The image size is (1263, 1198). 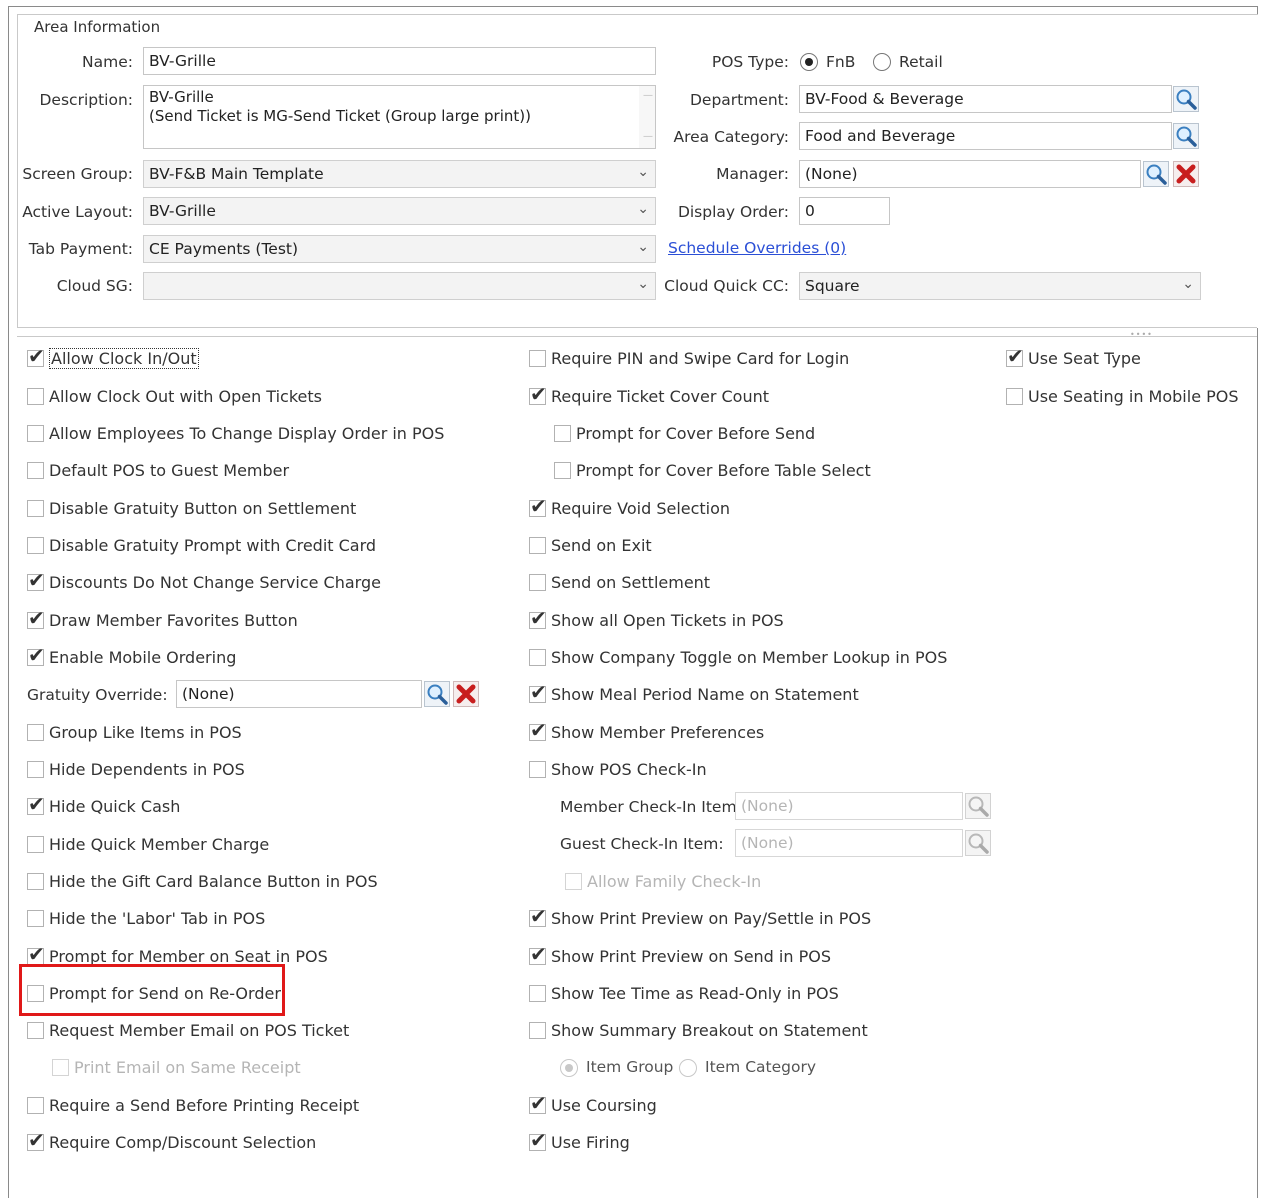 I want to click on item-group-label: Item Group, so click(x=630, y=1067).